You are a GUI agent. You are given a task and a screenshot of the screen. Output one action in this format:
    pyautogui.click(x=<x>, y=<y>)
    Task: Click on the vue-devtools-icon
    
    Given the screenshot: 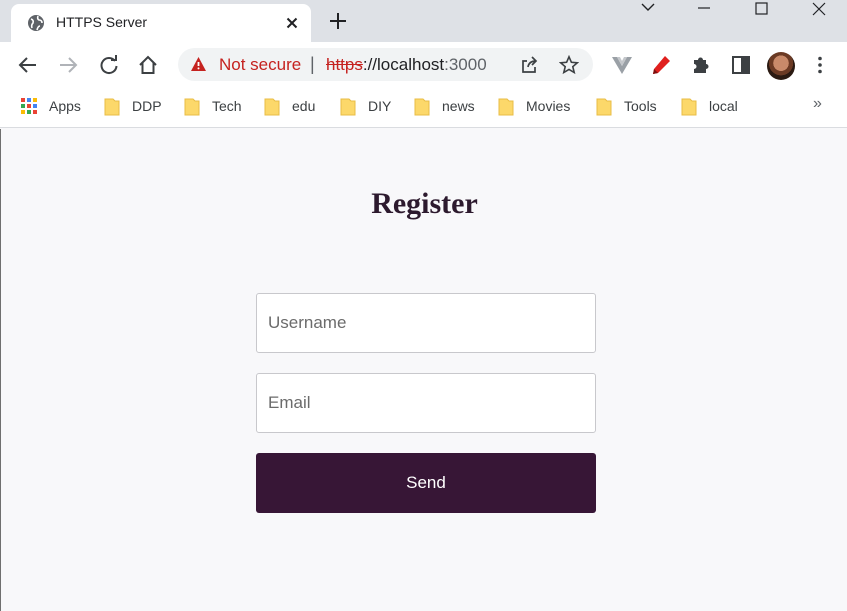 What is the action you would take?
    pyautogui.click(x=622, y=65)
    